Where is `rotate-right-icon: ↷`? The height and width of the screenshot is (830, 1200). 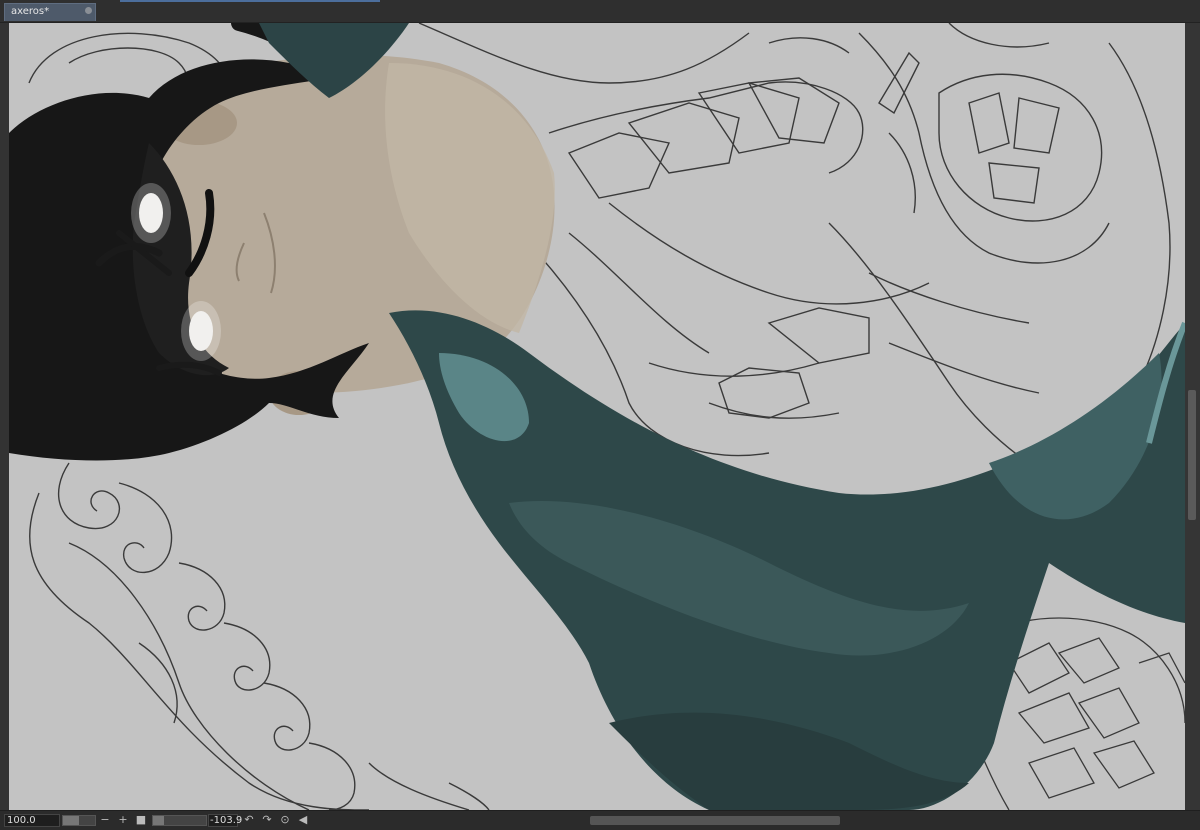
rotate-right-icon: ↷ is located at coordinates (267, 820).